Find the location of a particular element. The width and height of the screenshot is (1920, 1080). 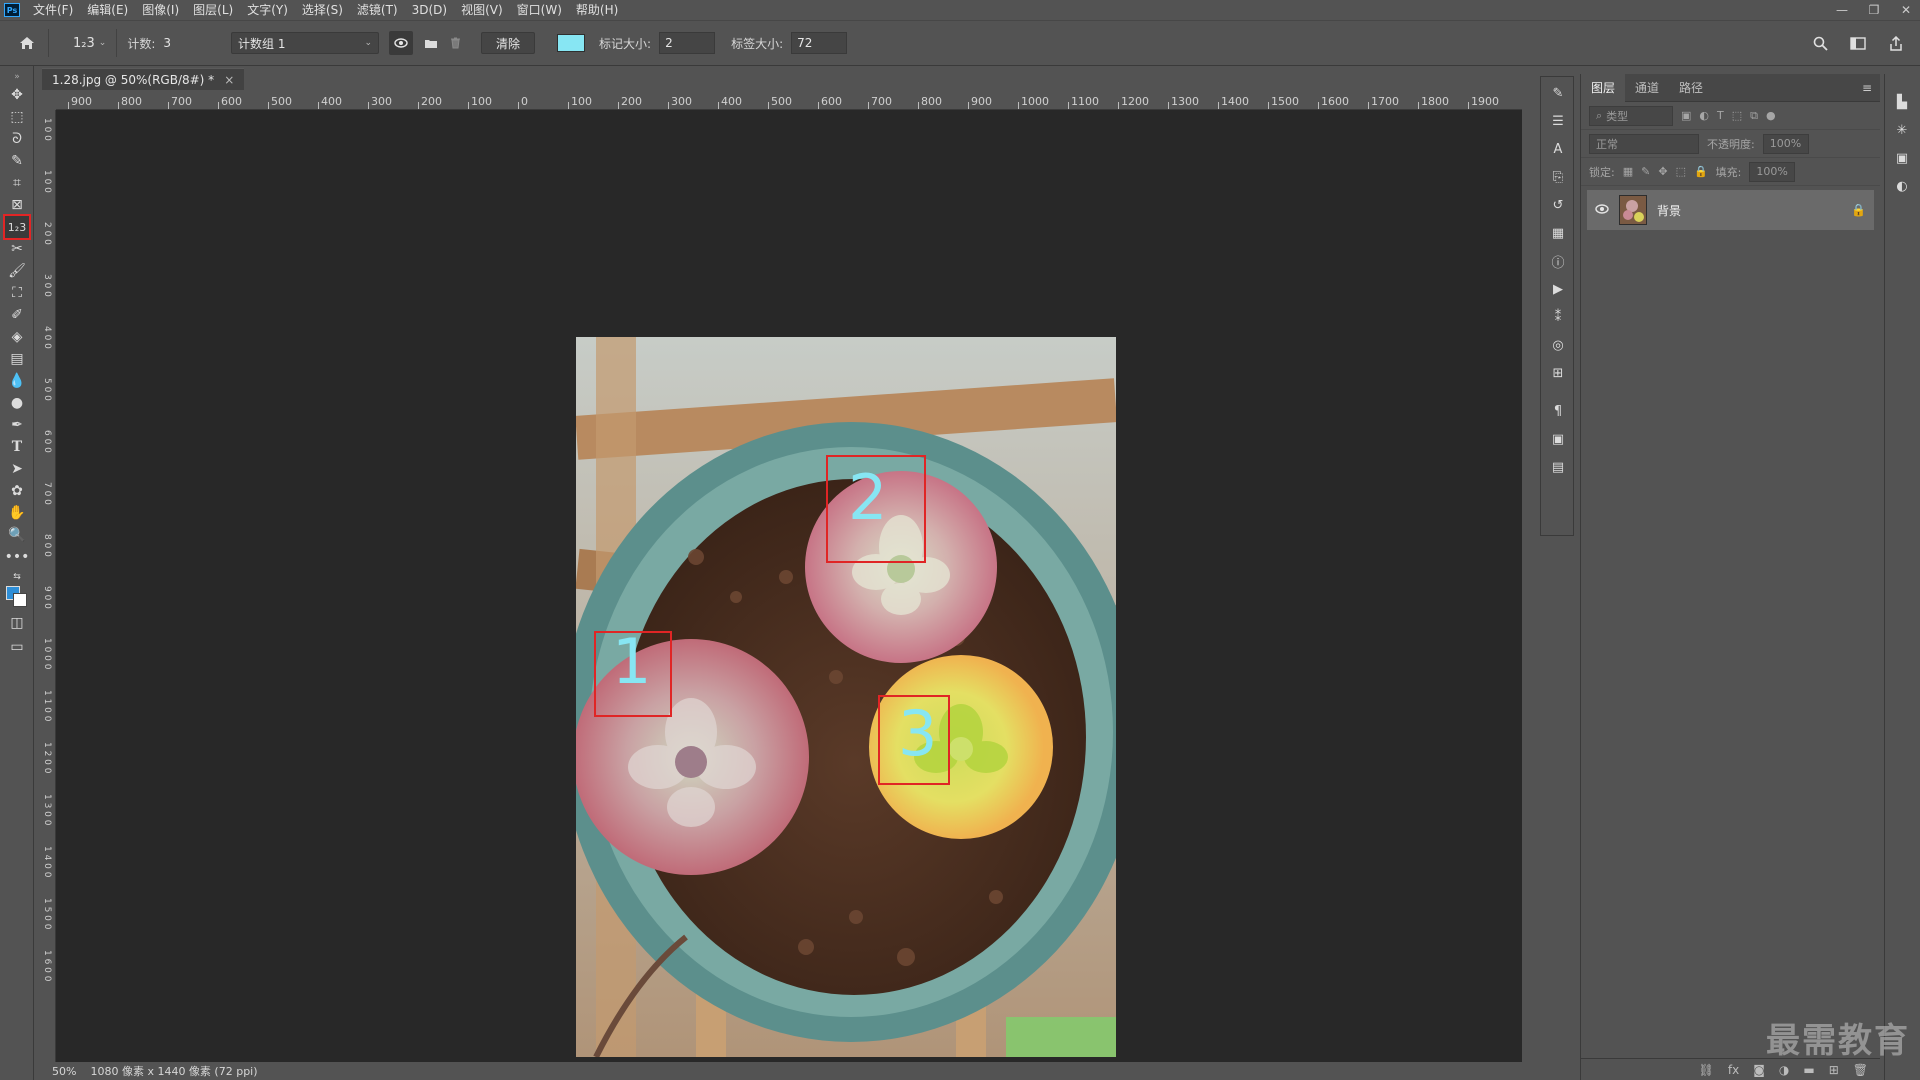

close-icon: ✕ is located at coordinates (1906, 10).